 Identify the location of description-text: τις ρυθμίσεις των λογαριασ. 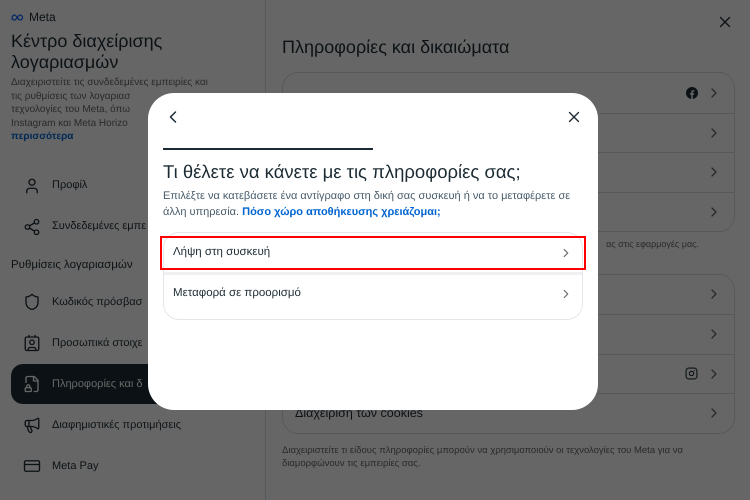
(70, 96).